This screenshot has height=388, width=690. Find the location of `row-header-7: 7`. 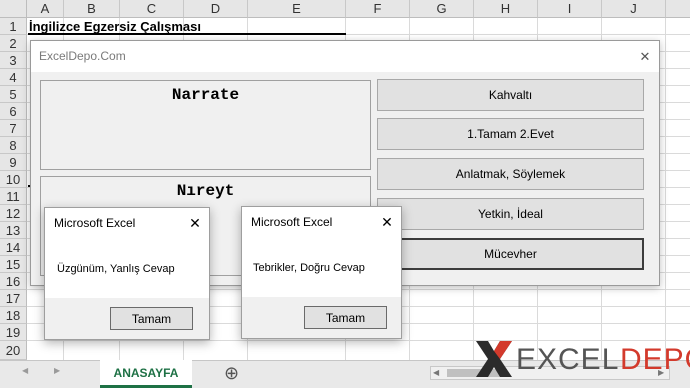

row-header-7: 7 is located at coordinates (13, 128).